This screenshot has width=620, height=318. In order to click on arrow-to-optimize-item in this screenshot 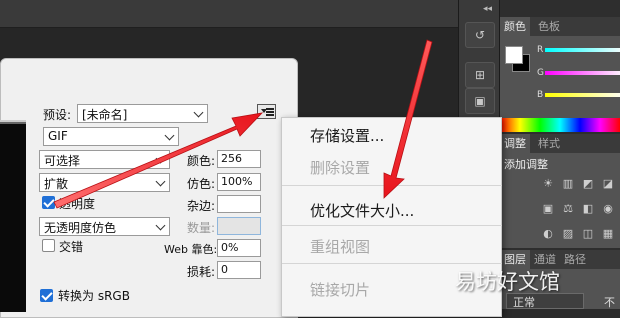, I will do `click(408, 119)`.